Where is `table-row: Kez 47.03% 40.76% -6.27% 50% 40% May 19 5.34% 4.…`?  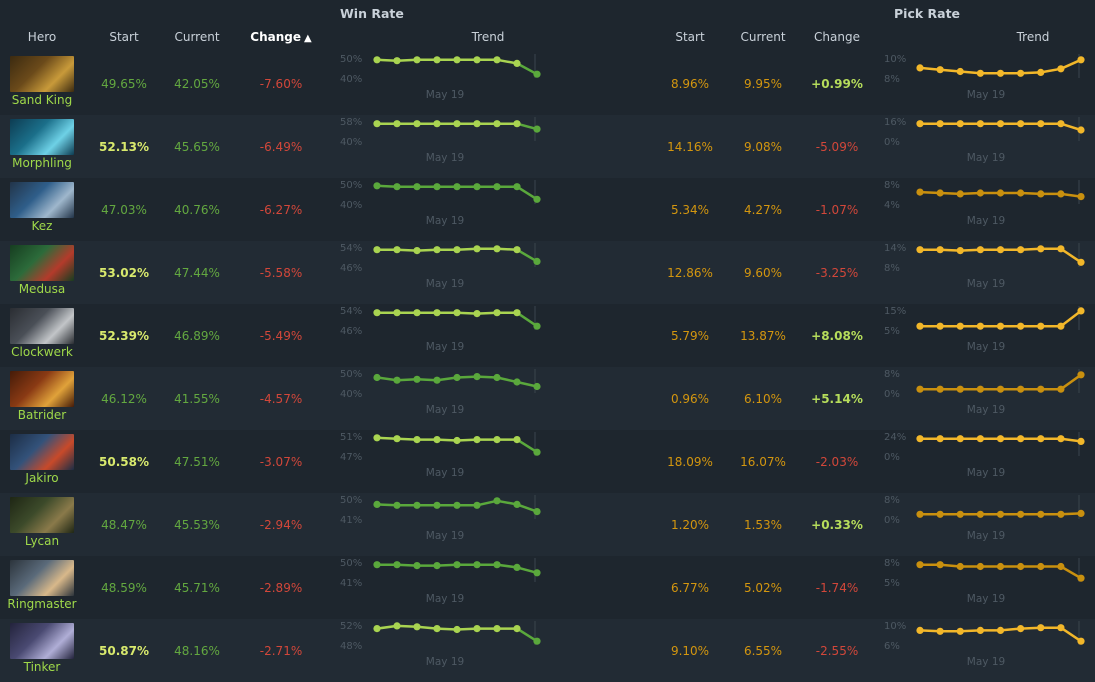 table-row: Kez 47.03% 40.76% -6.27% 50% 40% May 19 5.34% 4.… is located at coordinates (547, 209).